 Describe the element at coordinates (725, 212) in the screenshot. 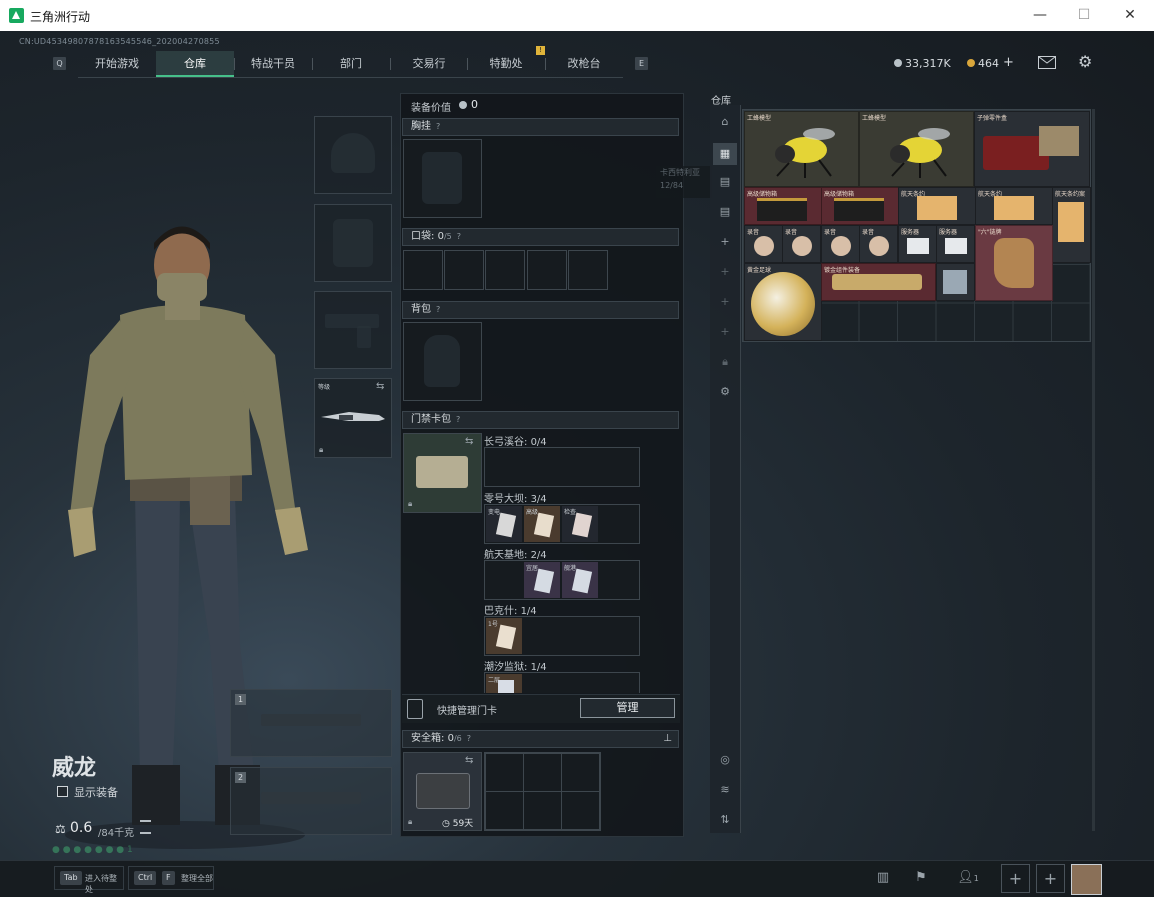

I see `storage-tab-3-icon: ▤` at that location.